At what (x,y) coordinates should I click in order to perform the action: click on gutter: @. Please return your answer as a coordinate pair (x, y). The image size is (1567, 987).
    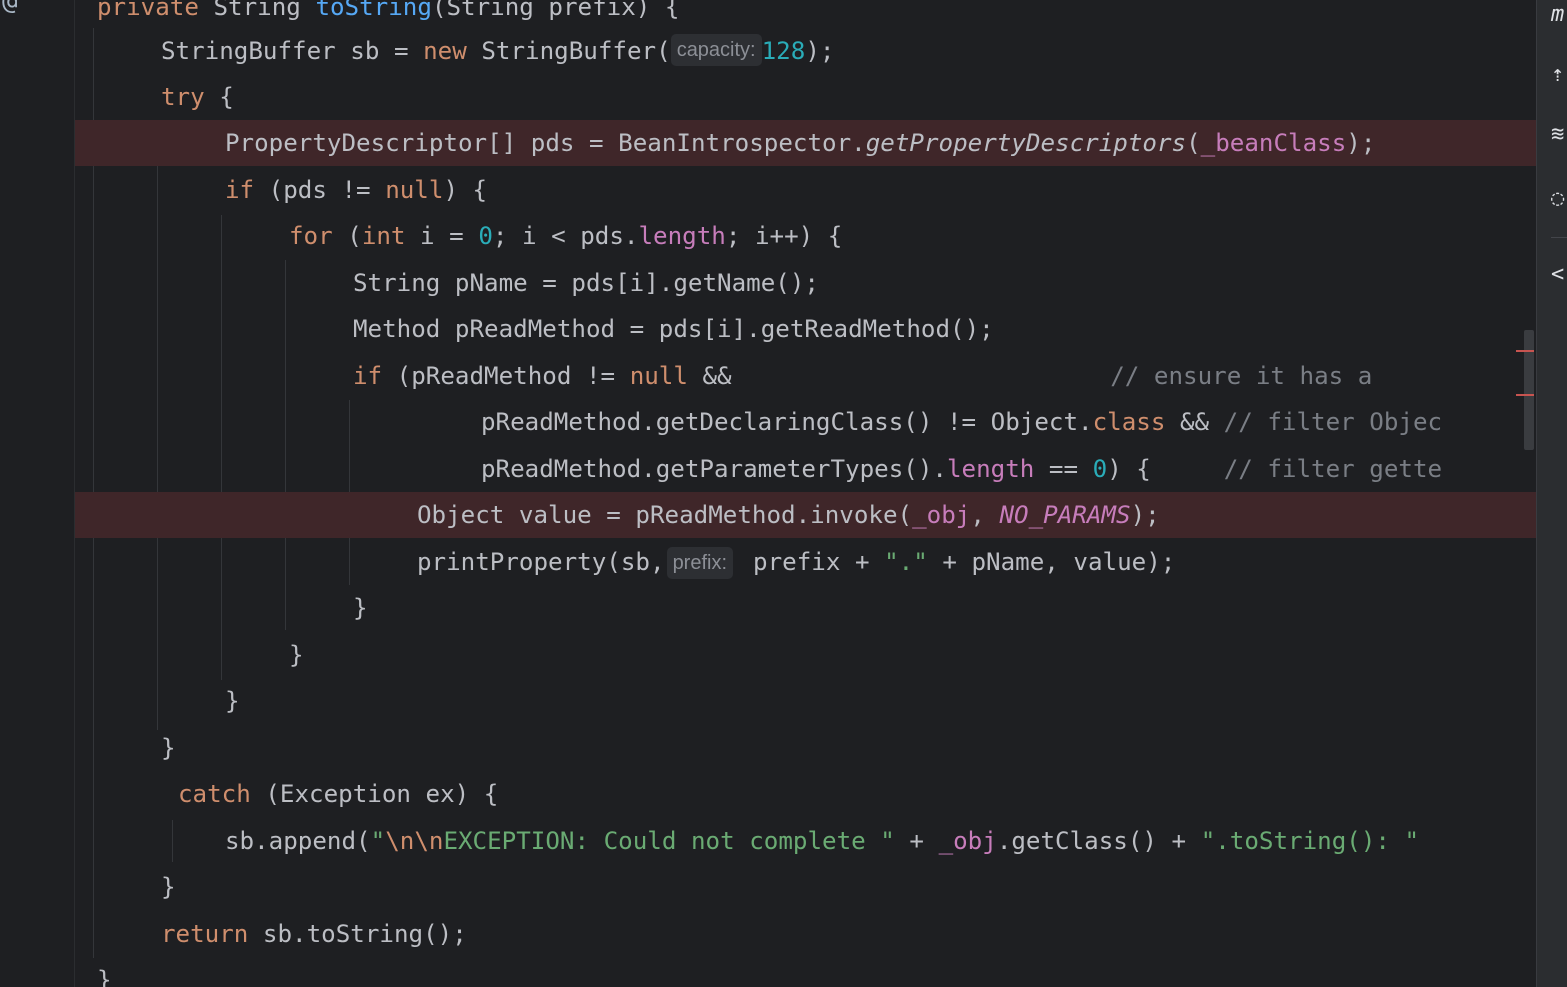
    Looking at the image, I should click on (37, 493).